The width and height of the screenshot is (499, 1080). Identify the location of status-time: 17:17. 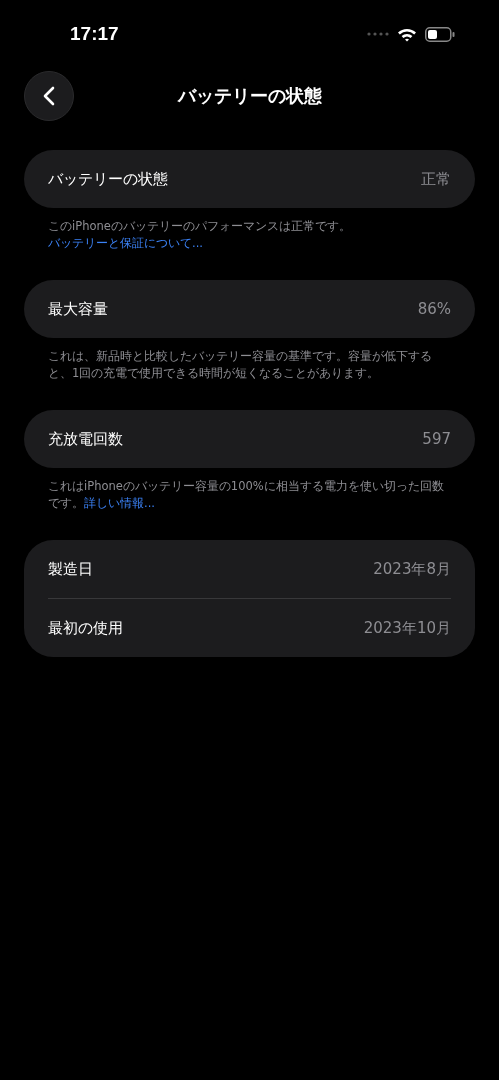
(94, 34).